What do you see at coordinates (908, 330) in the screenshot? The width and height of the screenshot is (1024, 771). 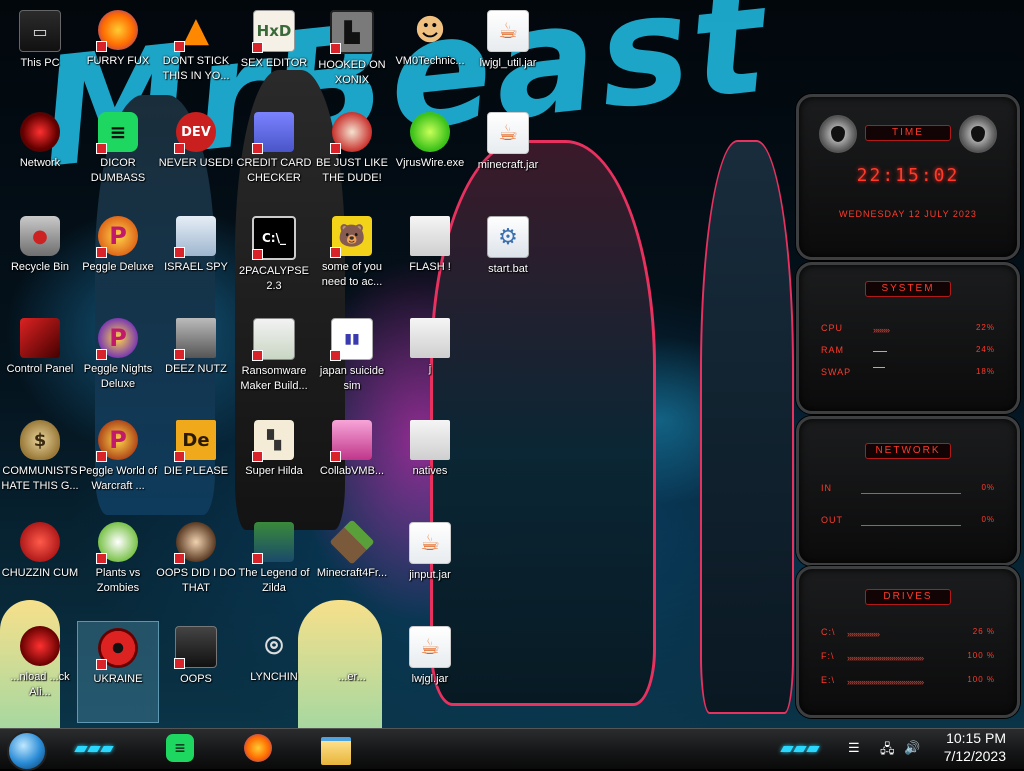 I see `cpu-row: CPU »»»» 22%` at bounding box center [908, 330].